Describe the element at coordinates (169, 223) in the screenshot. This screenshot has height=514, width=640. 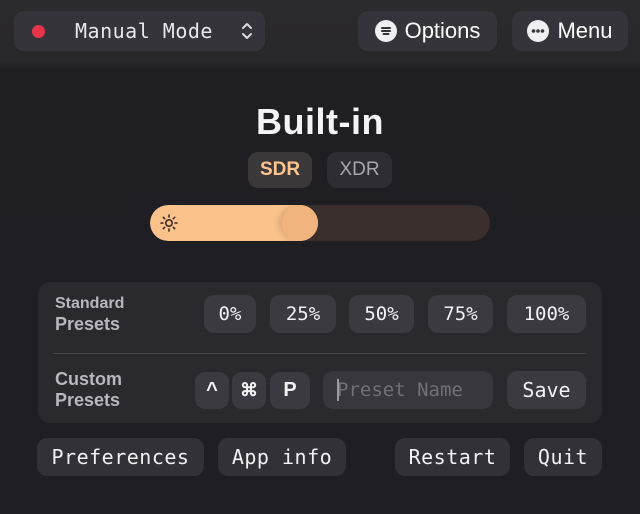
I see `sun-icon` at that location.